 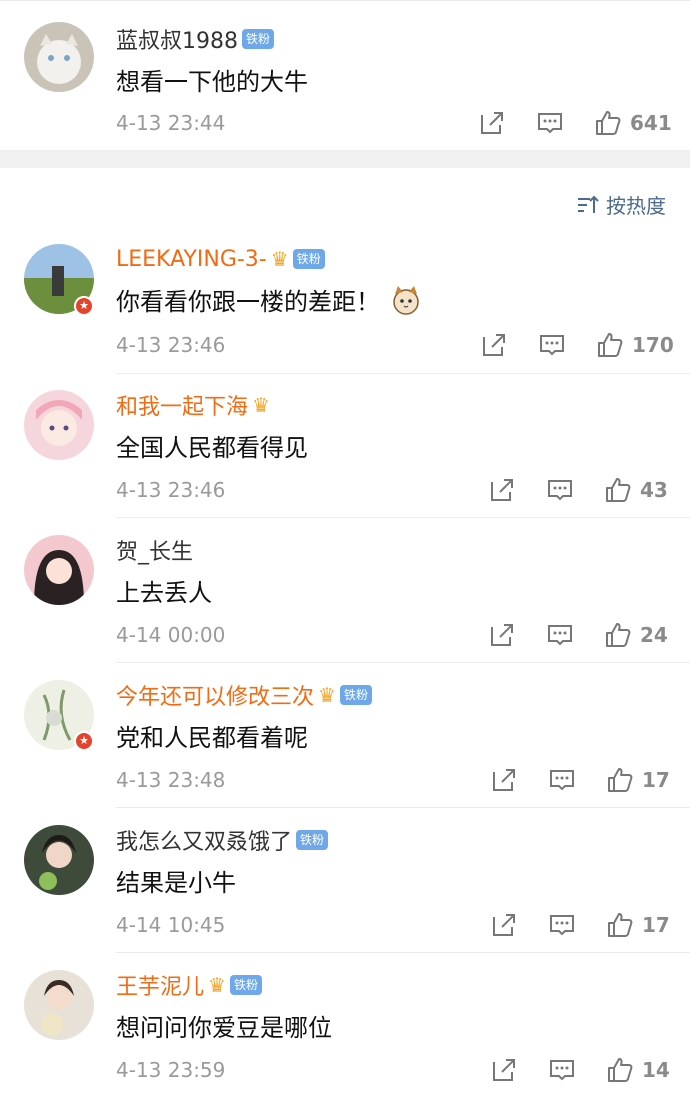 What do you see at coordinates (212, 82) in the screenshot?
I see `comment-text-content: 想看一下他的大牛` at bounding box center [212, 82].